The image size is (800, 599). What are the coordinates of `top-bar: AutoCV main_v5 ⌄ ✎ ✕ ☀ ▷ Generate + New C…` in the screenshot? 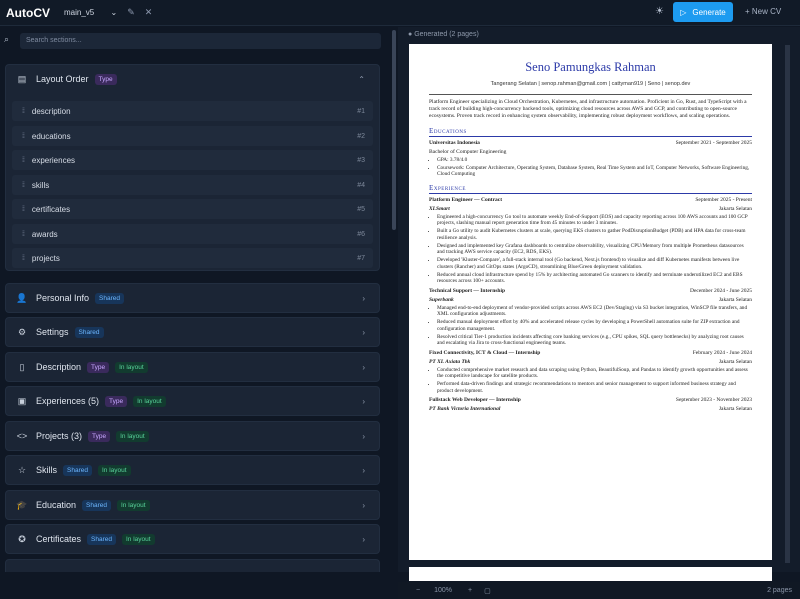 It's located at (400, 13).